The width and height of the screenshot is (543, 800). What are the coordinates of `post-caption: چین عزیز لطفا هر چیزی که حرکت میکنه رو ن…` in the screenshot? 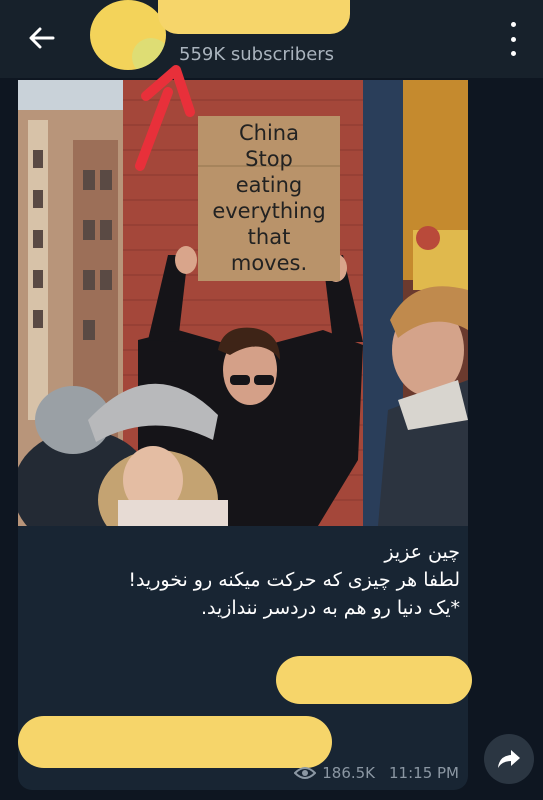 It's located at (251, 580).